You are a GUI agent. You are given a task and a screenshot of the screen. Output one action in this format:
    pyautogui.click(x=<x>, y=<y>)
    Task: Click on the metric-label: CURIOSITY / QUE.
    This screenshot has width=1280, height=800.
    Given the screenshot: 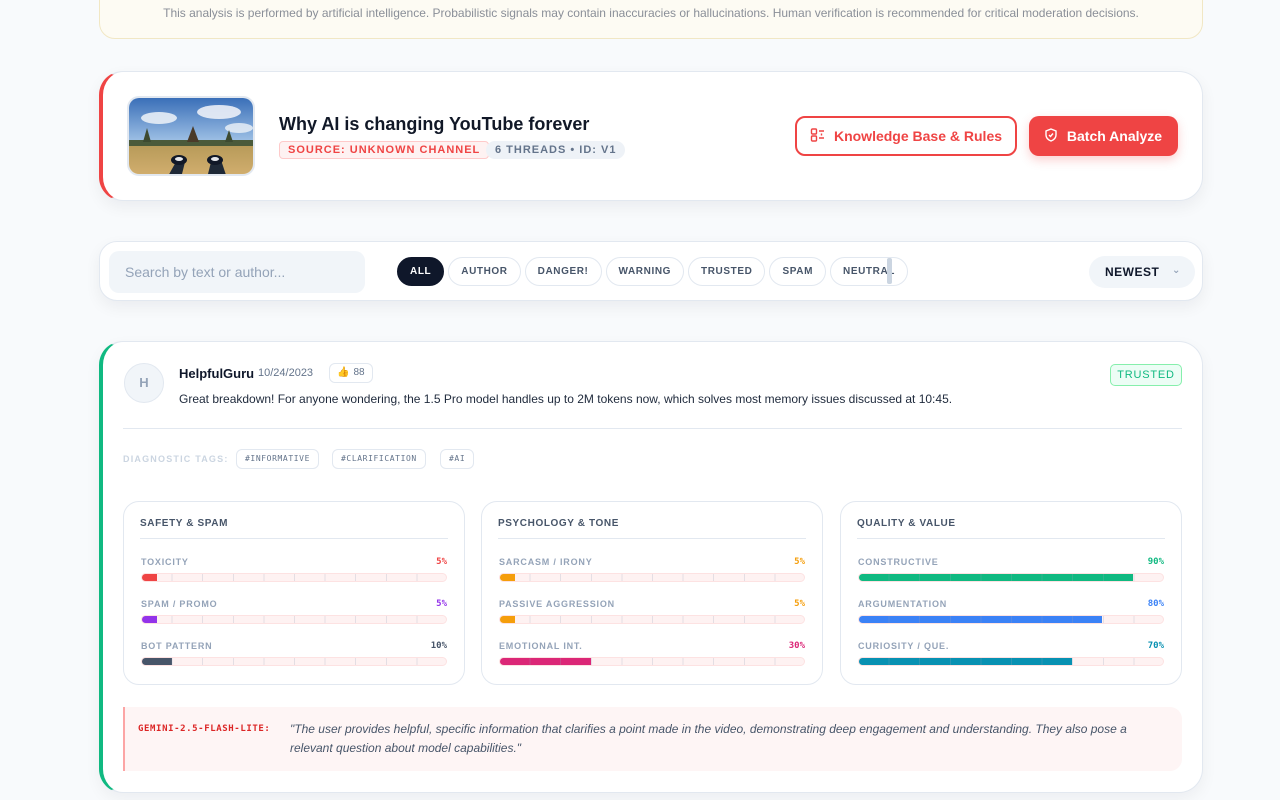 What is the action you would take?
    pyautogui.click(x=904, y=646)
    